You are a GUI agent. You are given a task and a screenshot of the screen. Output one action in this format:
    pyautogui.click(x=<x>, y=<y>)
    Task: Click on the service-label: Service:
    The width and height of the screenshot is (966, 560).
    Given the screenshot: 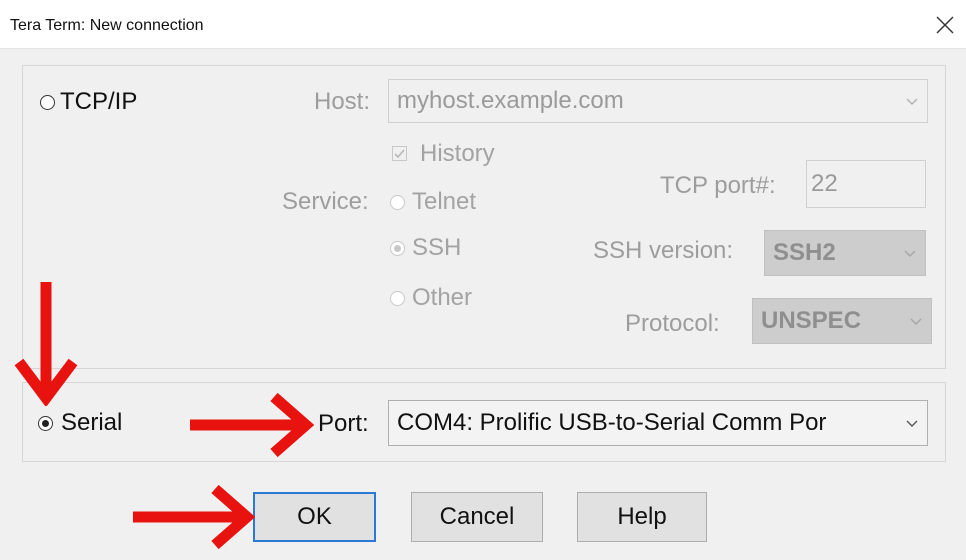 What is the action you would take?
    pyautogui.click(x=325, y=201)
    